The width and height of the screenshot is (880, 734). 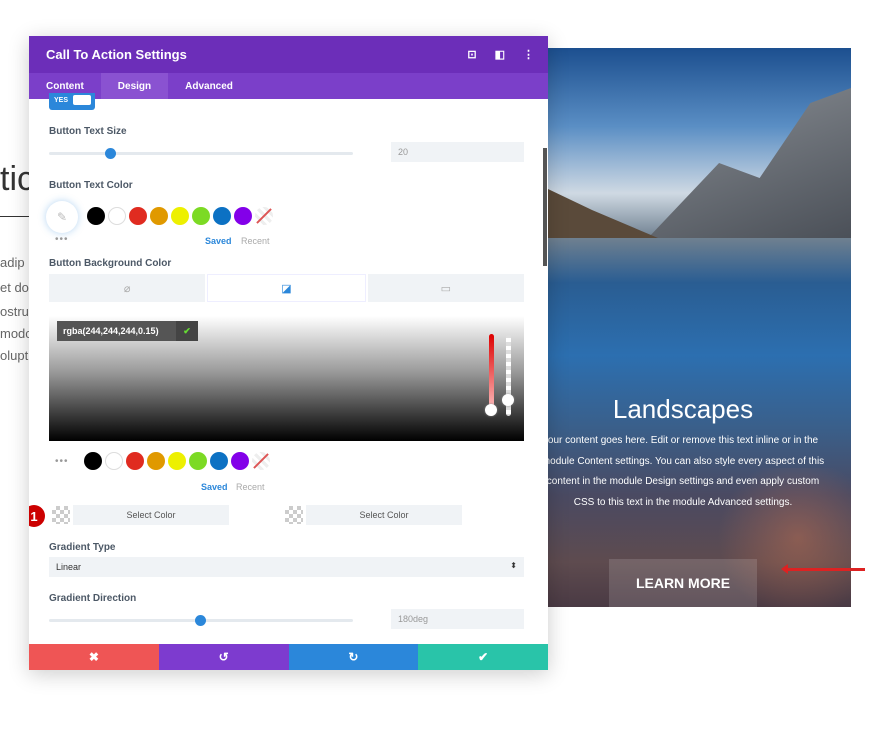 I want to click on color-fill-icon: ⌀, so click(x=127, y=288).